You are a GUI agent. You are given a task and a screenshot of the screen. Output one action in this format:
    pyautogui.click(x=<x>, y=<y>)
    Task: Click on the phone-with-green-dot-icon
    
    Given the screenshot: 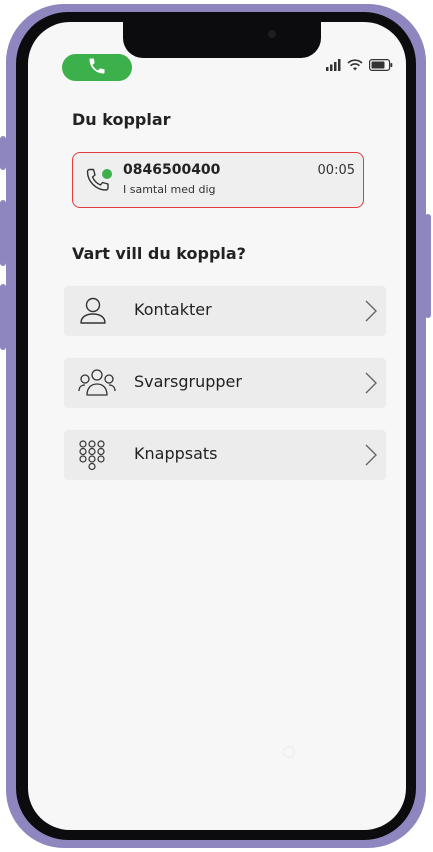 What is the action you would take?
    pyautogui.click(x=98, y=182)
    